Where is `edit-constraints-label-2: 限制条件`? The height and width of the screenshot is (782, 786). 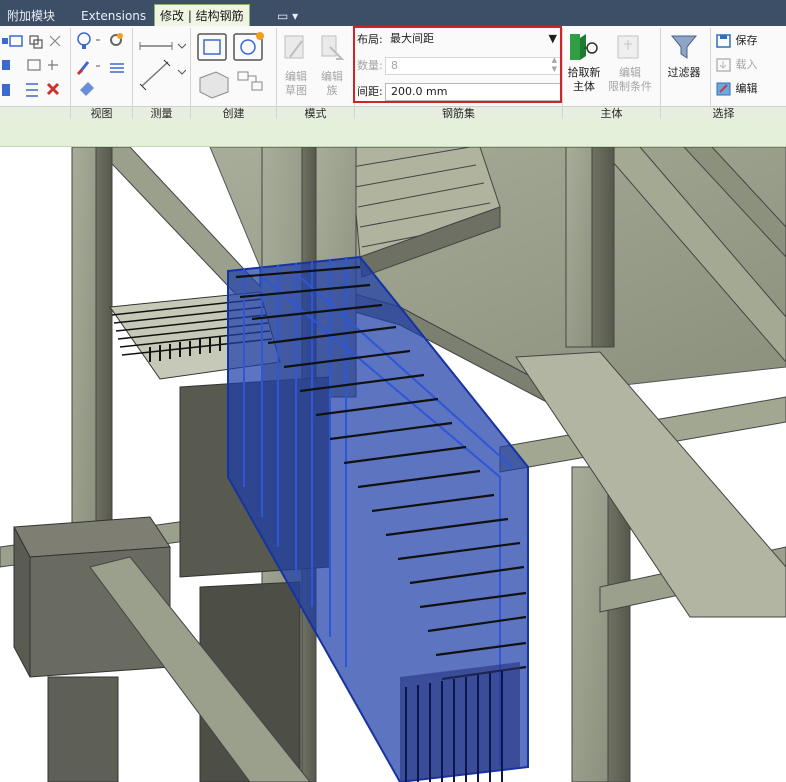
edit-constraints-label-2: 限制条件 is located at coordinates (630, 86).